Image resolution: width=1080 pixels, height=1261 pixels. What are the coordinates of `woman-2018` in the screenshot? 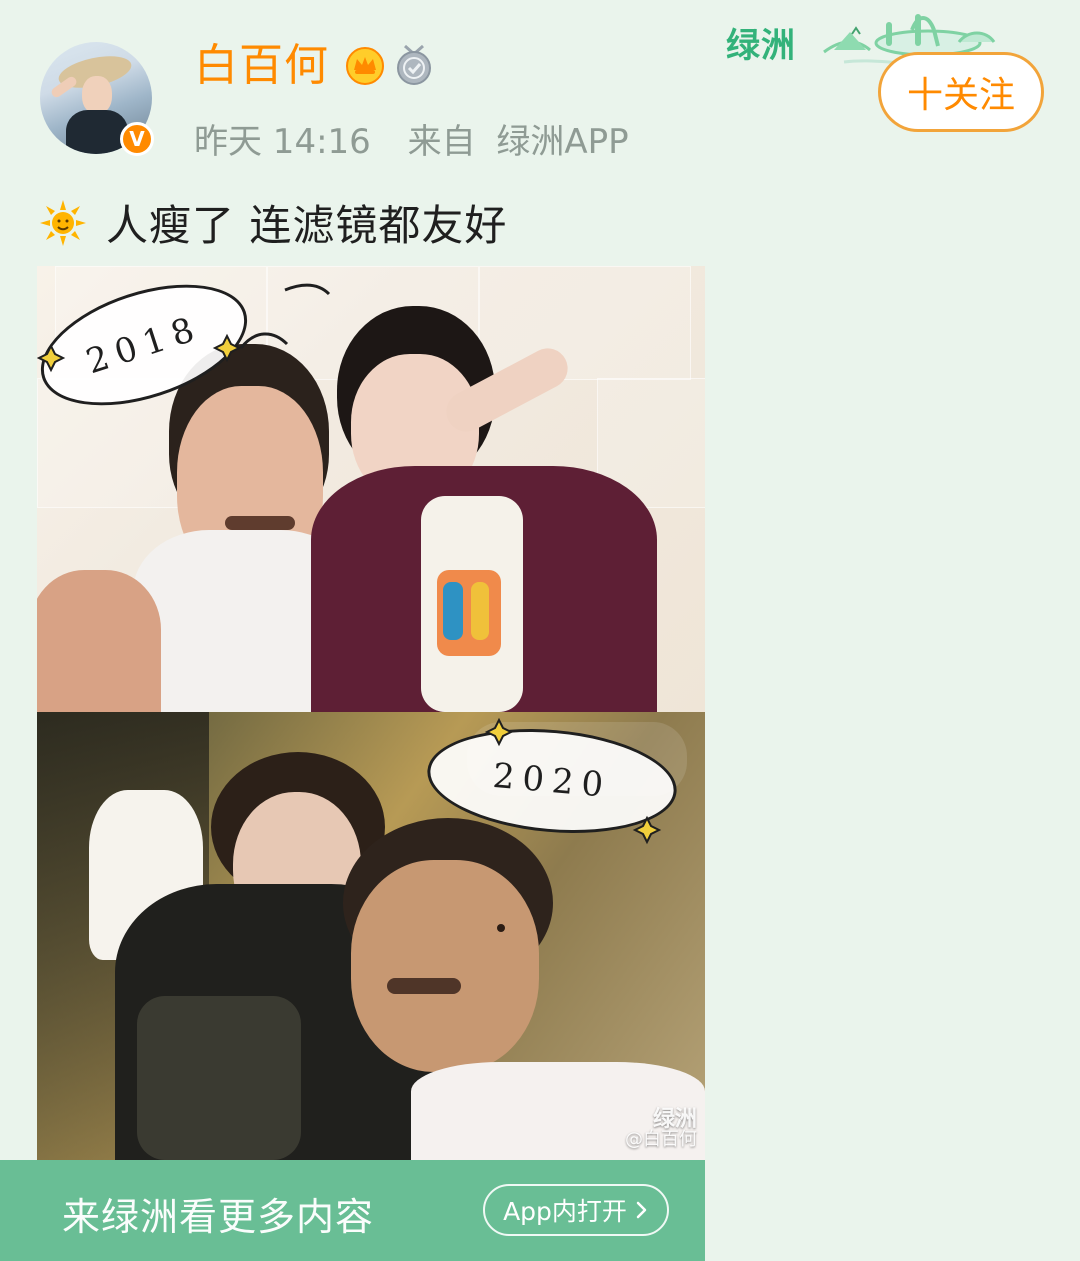 It's located at (490, 509).